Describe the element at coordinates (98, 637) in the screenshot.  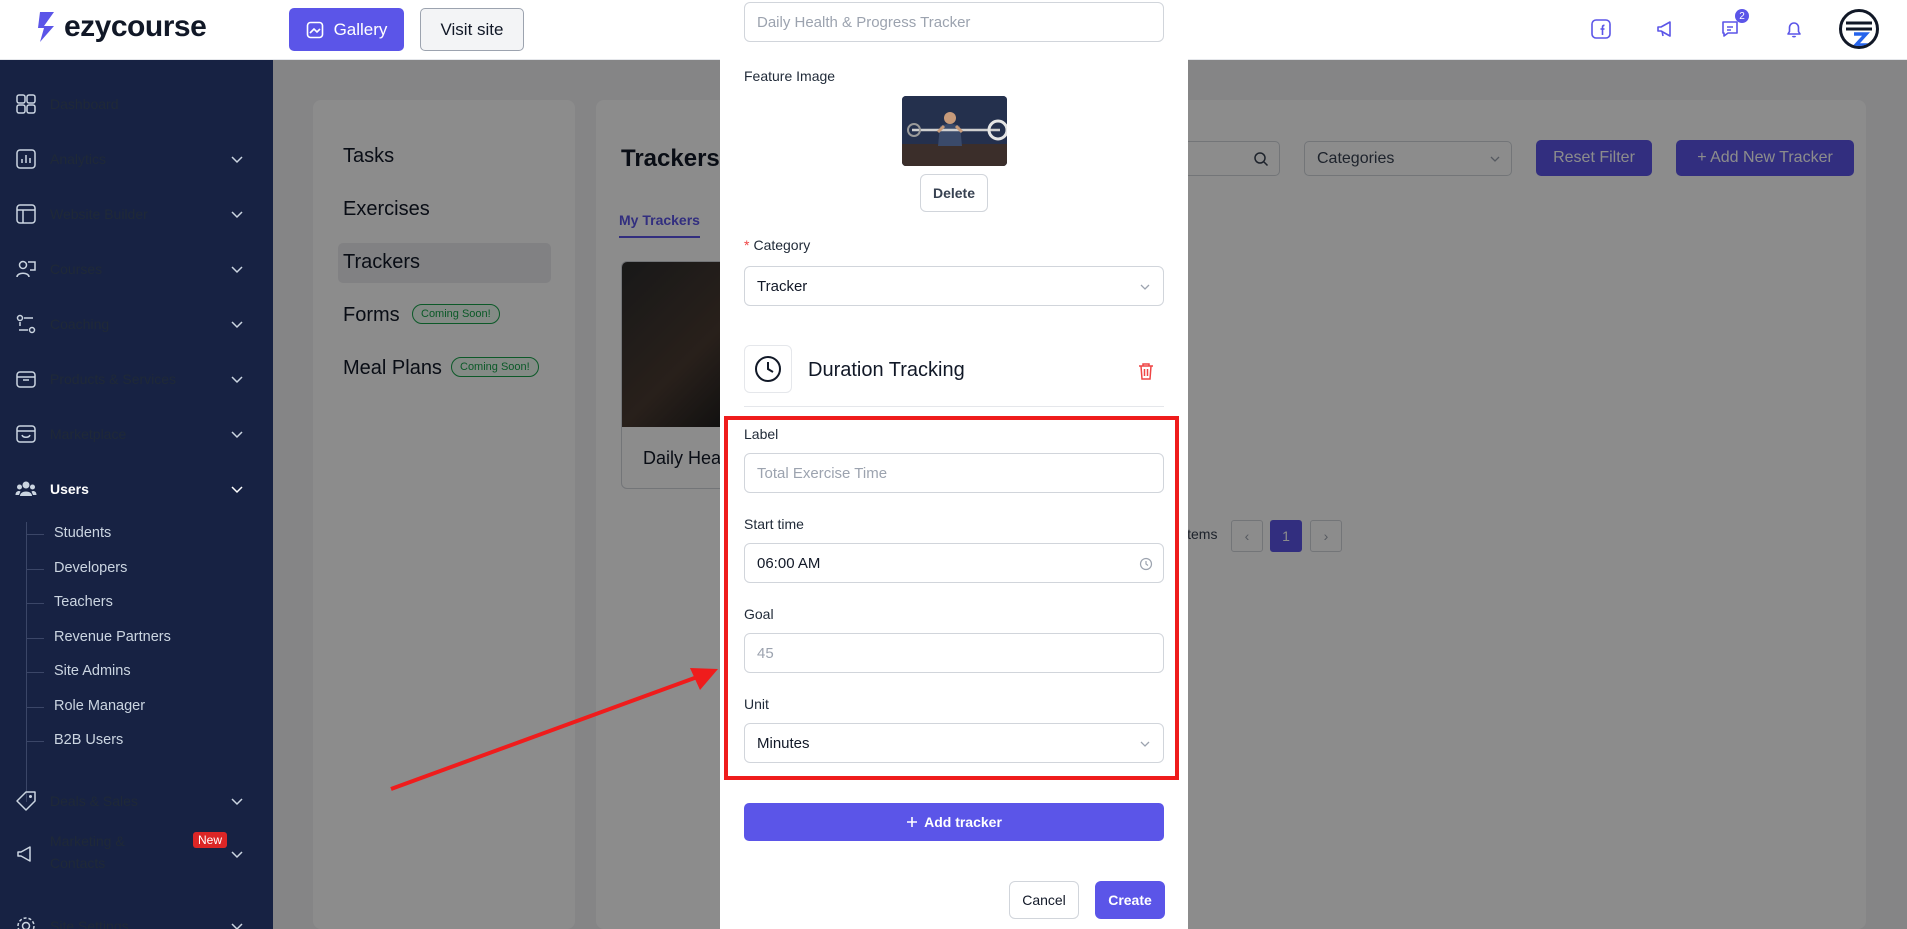
I see `sidebar-subitem-revenue-partners: Revenue Partners` at that location.